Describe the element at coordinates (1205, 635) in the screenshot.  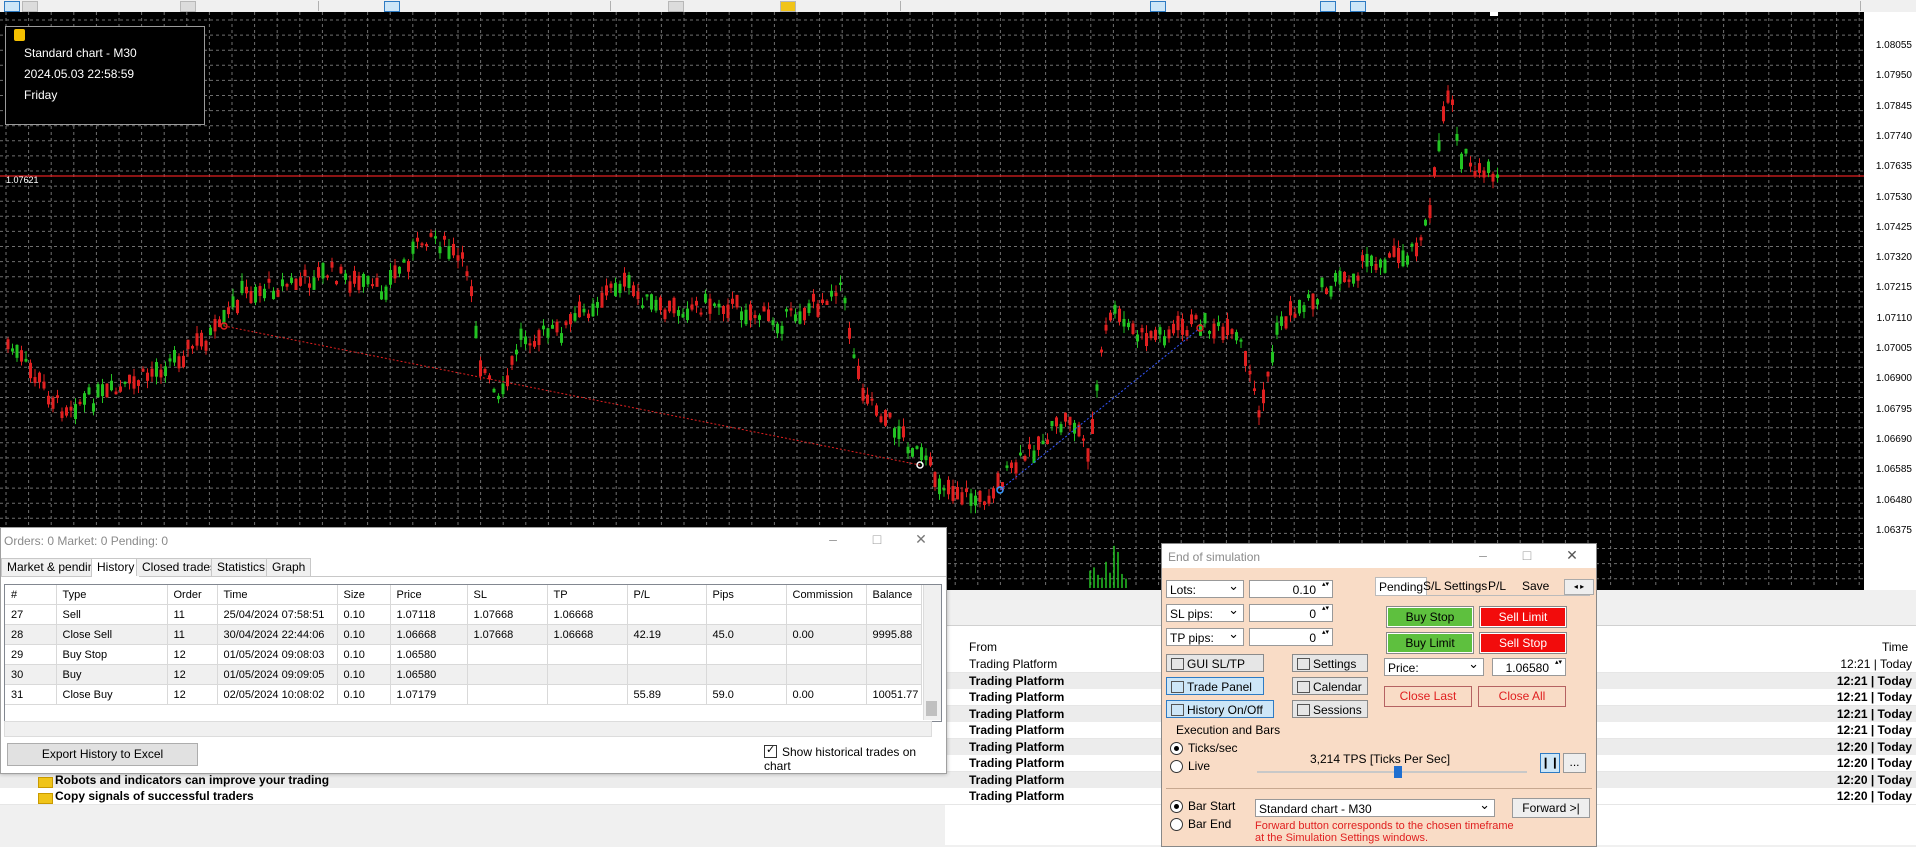
I see `tp-pips-select: TP pips:` at that location.